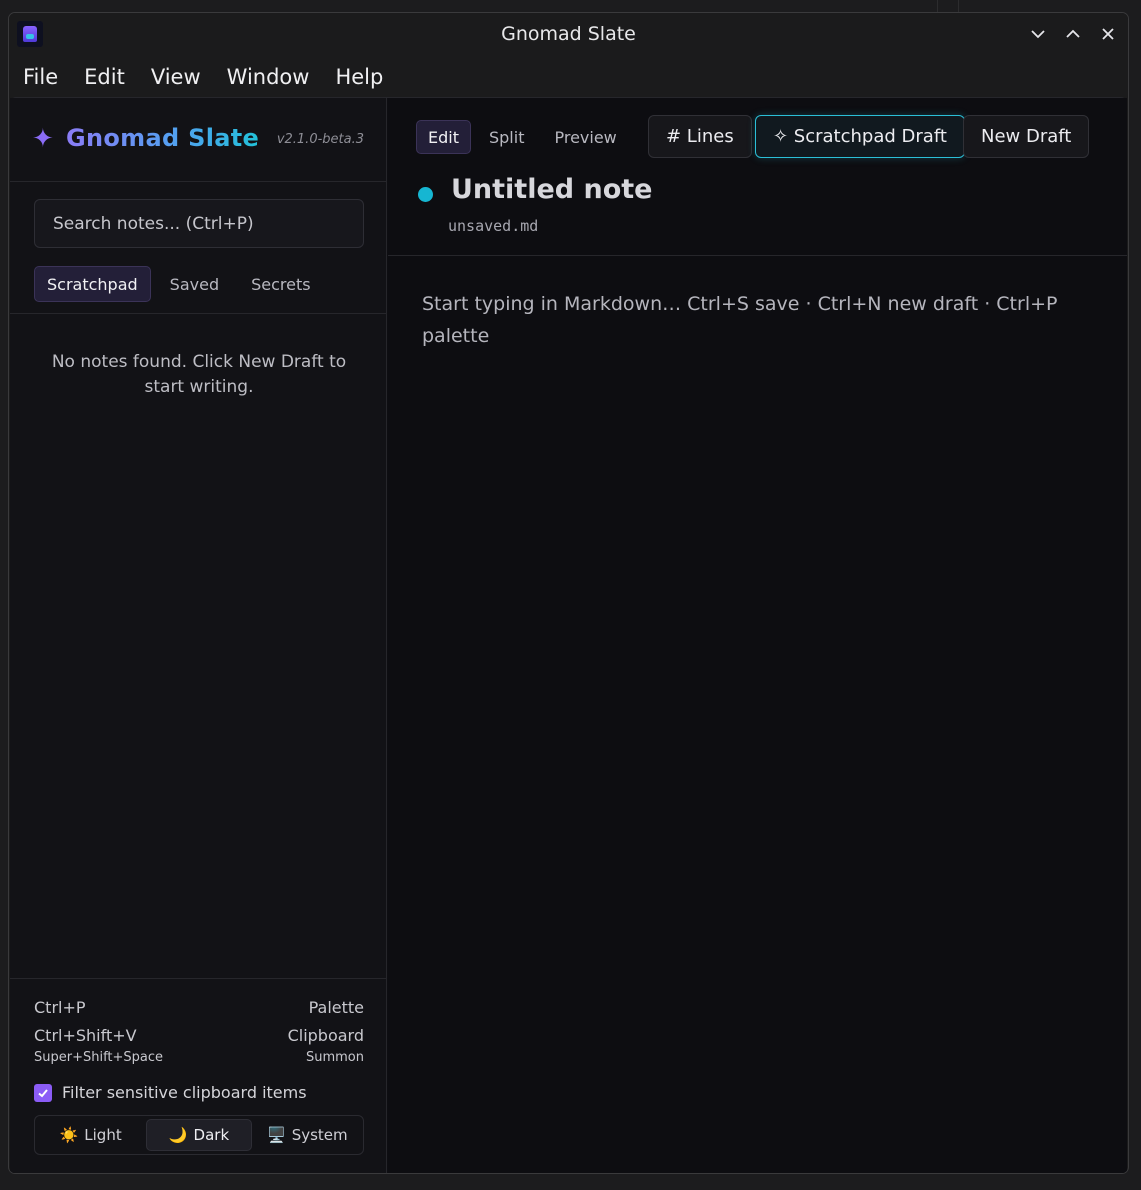 This screenshot has height=1190, width=1141. What do you see at coordinates (443, 137) in the screenshot?
I see `mode-edit-tab: Edit` at bounding box center [443, 137].